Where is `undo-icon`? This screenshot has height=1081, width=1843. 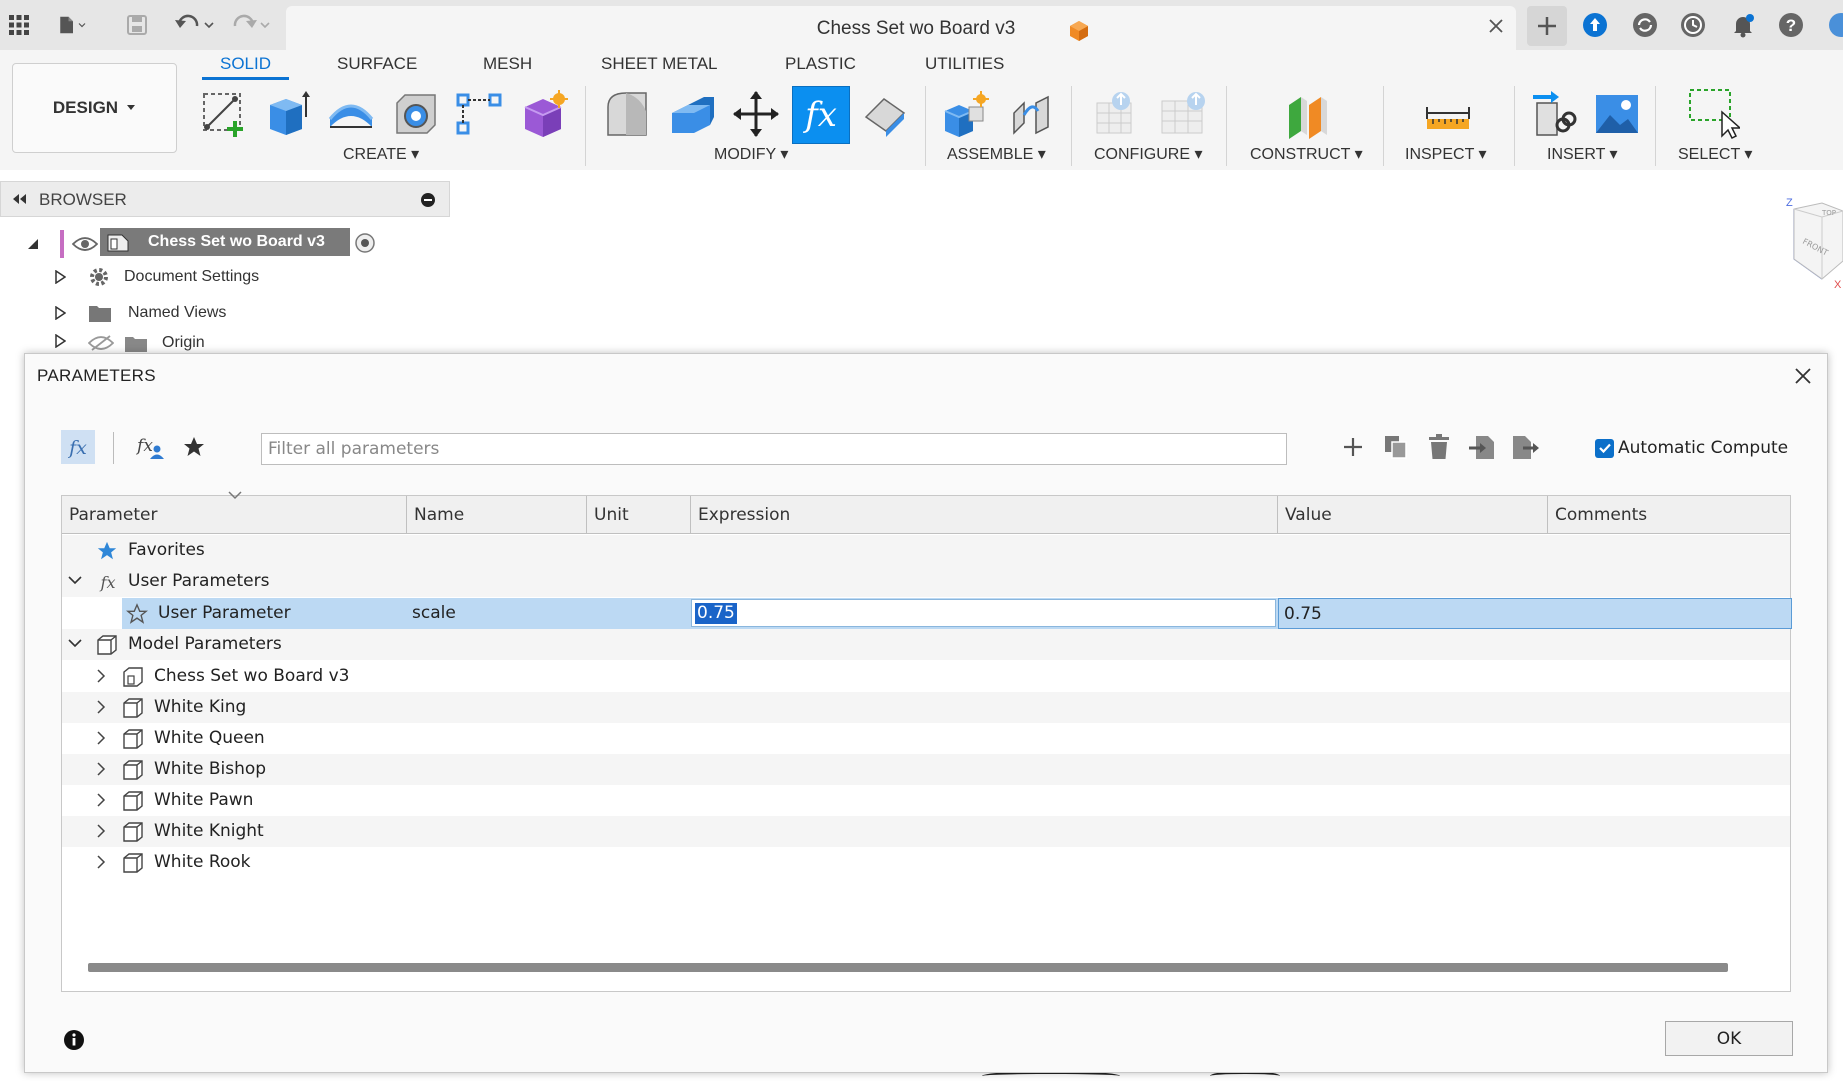 undo-icon is located at coordinates (195, 25).